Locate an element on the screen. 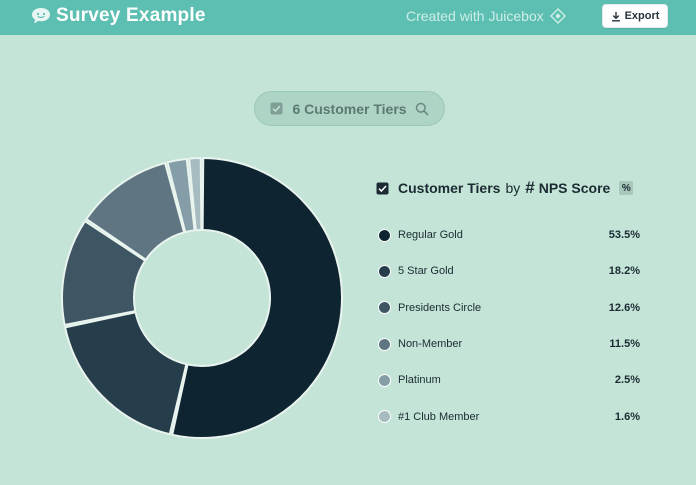 The width and height of the screenshot is (696, 485). legend-label: Non-Member is located at coordinates (430, 344).